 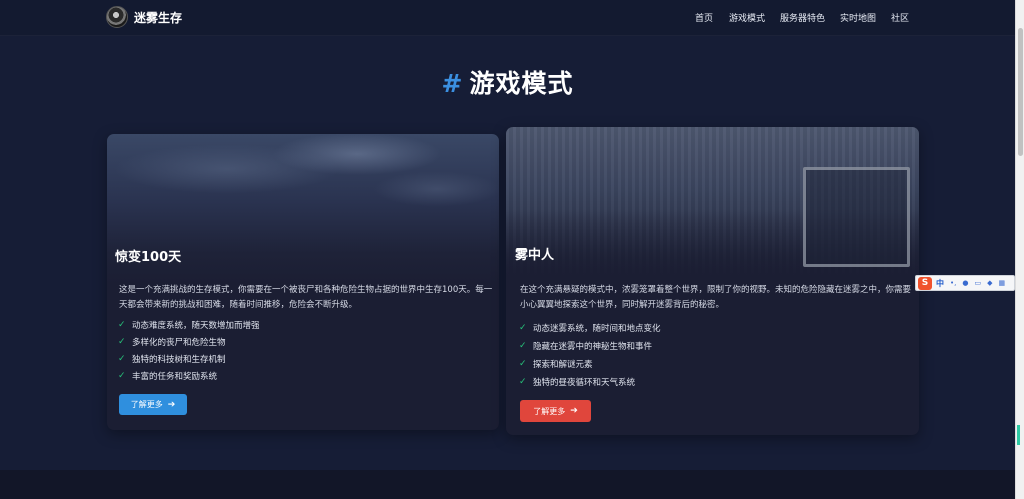 What do you see at coordinates (556, 364) in the screenshot?
I see `feature-item: ✓ 探索和解谜元素` at bounding box center [556, 364].